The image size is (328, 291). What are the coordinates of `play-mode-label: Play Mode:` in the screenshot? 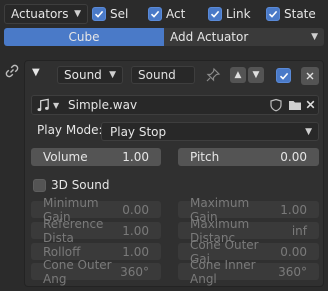 It's located at (70, 130).